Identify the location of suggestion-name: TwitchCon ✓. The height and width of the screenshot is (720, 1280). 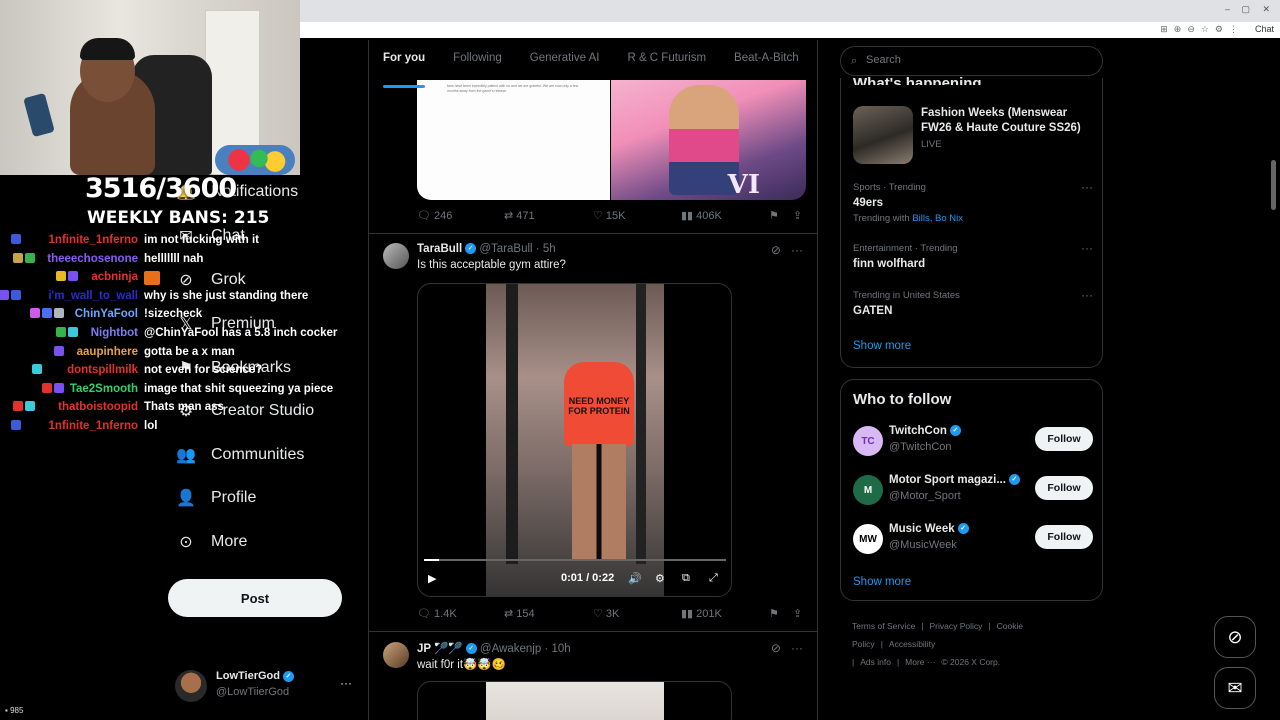
(925, 431).